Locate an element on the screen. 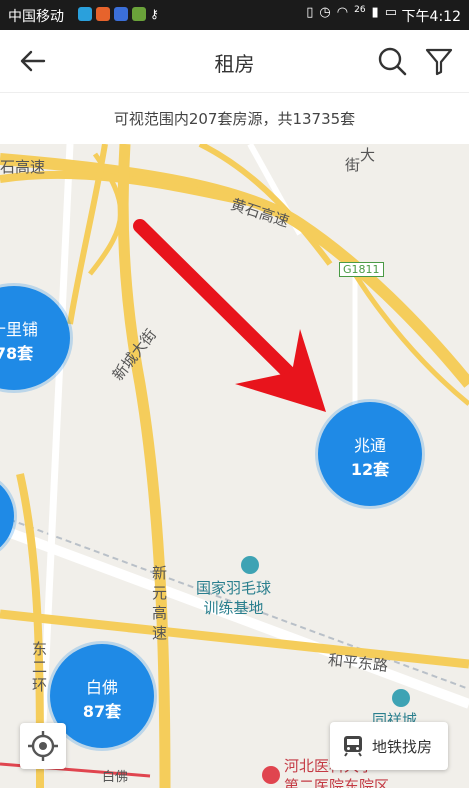  signal-badge: 26 is located at coordinates (360, 10).